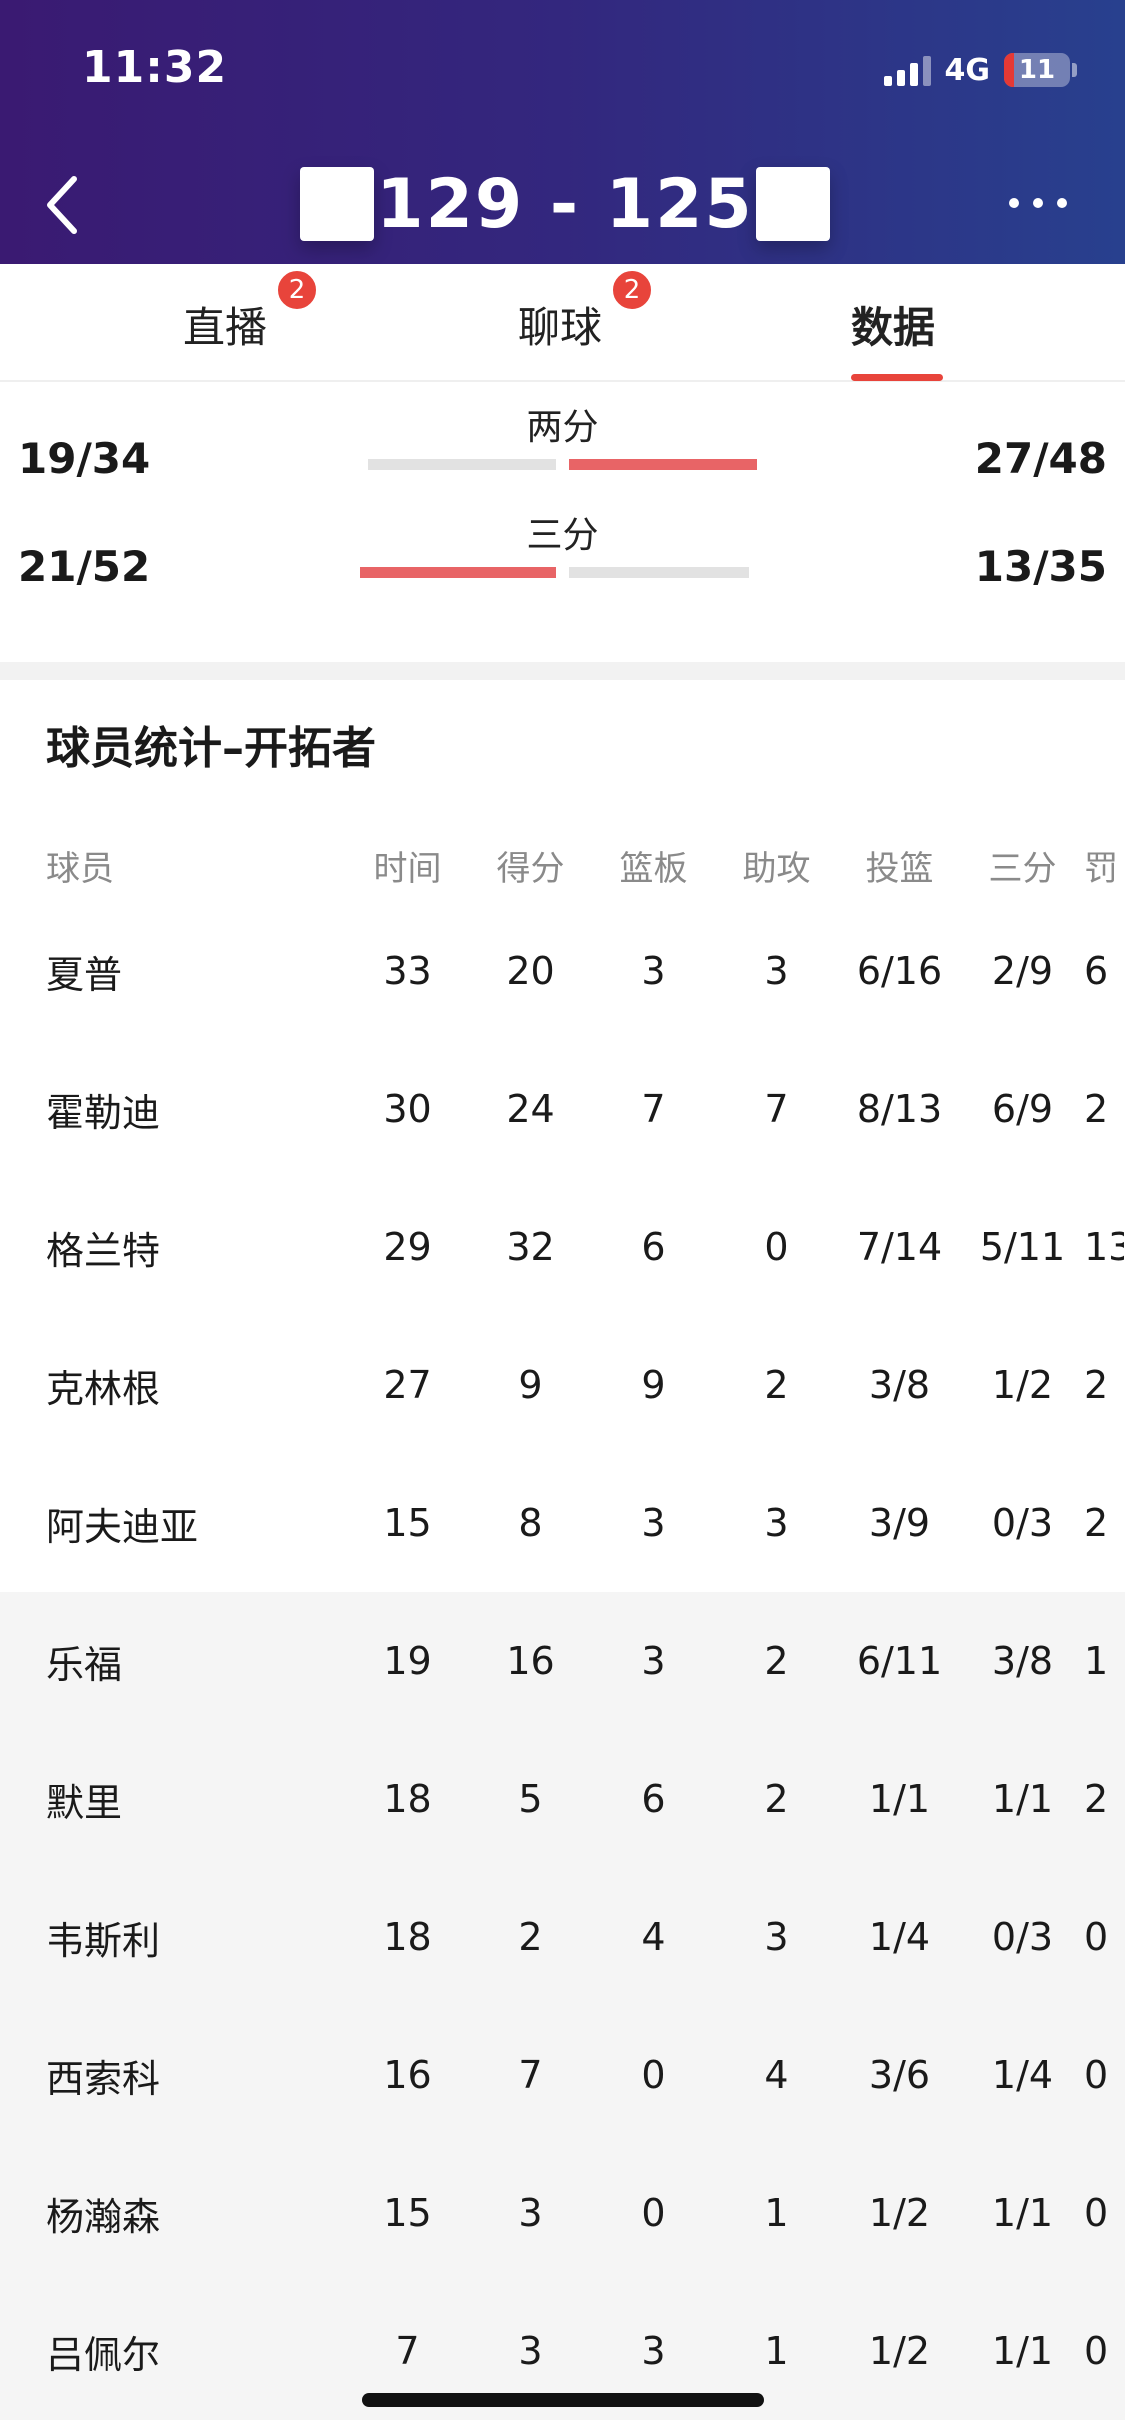 This screenshot has height=2436, width=1125. Describe the element at coordinates (562, 1523) in the screenshot. I see `table-row: 阿夫迪亚 15 8 3 3 3/9 0/3 2` at that location.